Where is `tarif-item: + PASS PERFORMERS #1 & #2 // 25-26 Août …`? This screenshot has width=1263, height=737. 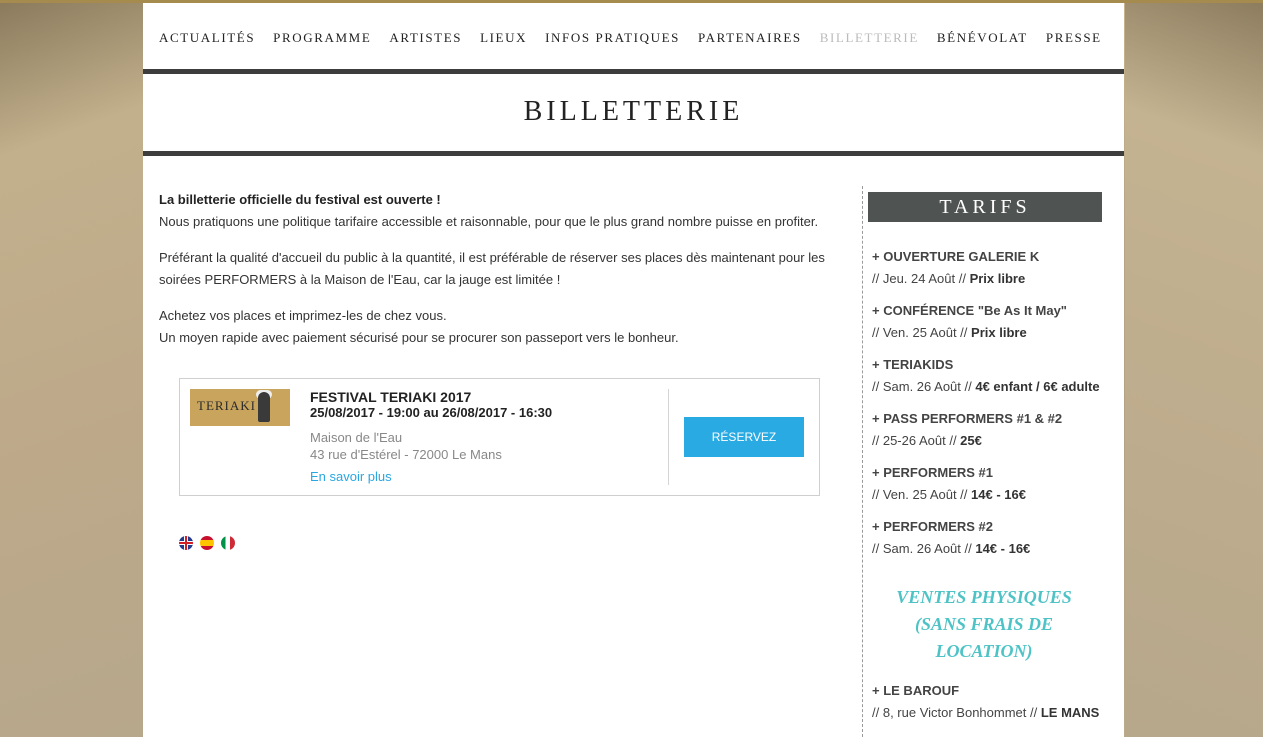 tarif-item: + PASS PERFORMERS #1 & #2 // 25-26 Août … is located at coordinates (992, 435).